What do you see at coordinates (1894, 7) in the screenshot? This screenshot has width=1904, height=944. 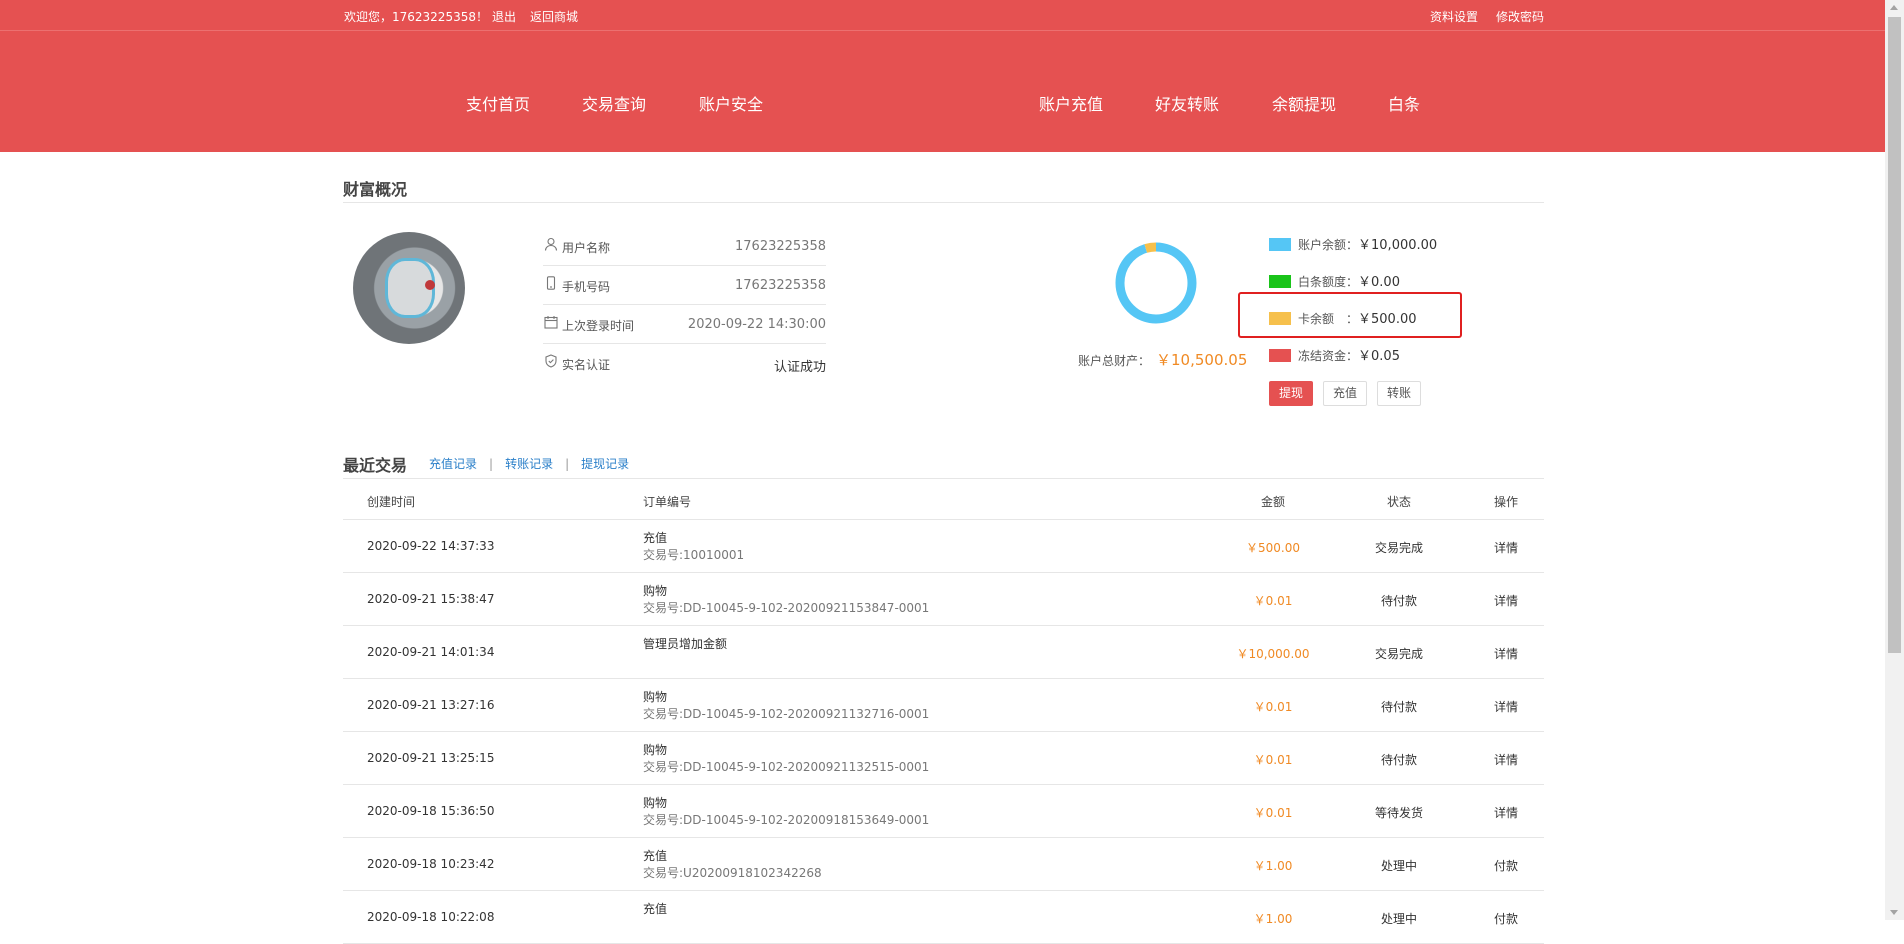 I see `scroll-up-arrow-icon` at bounding box center [1894, 7].